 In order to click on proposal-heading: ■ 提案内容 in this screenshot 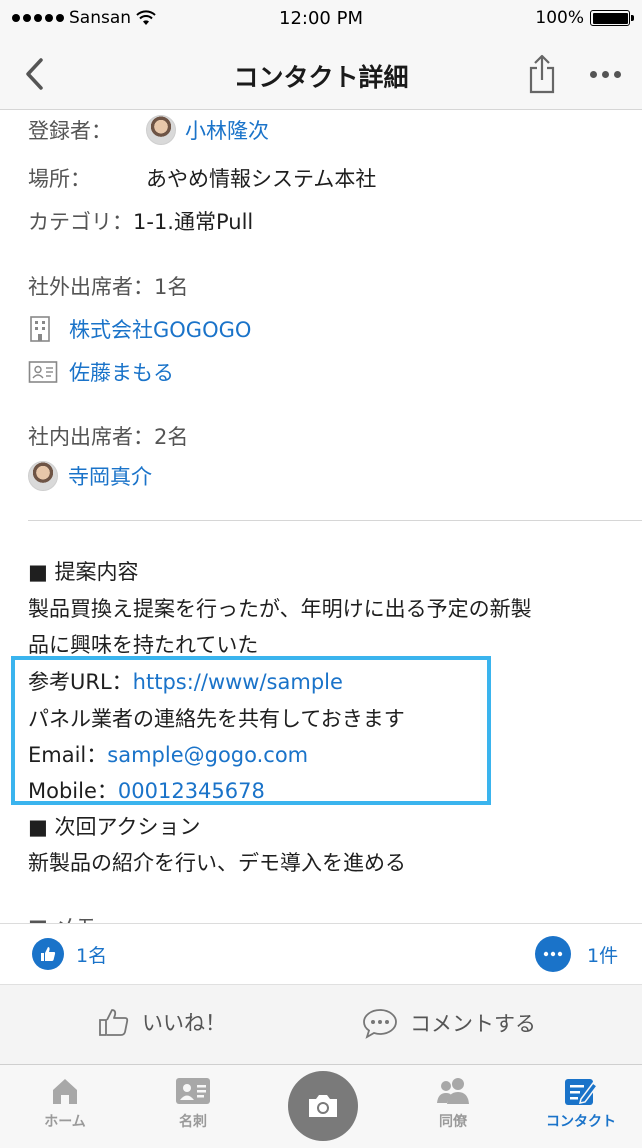, I will do `click(83, 572)`.